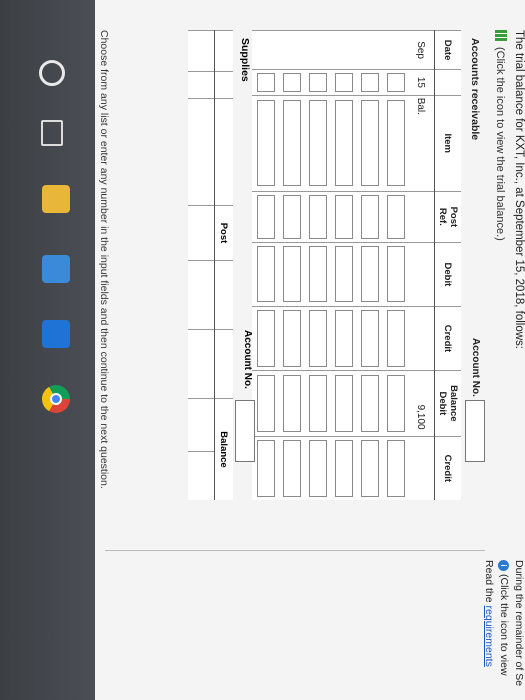  I want to click on task-view-icon, so click(52, 133).